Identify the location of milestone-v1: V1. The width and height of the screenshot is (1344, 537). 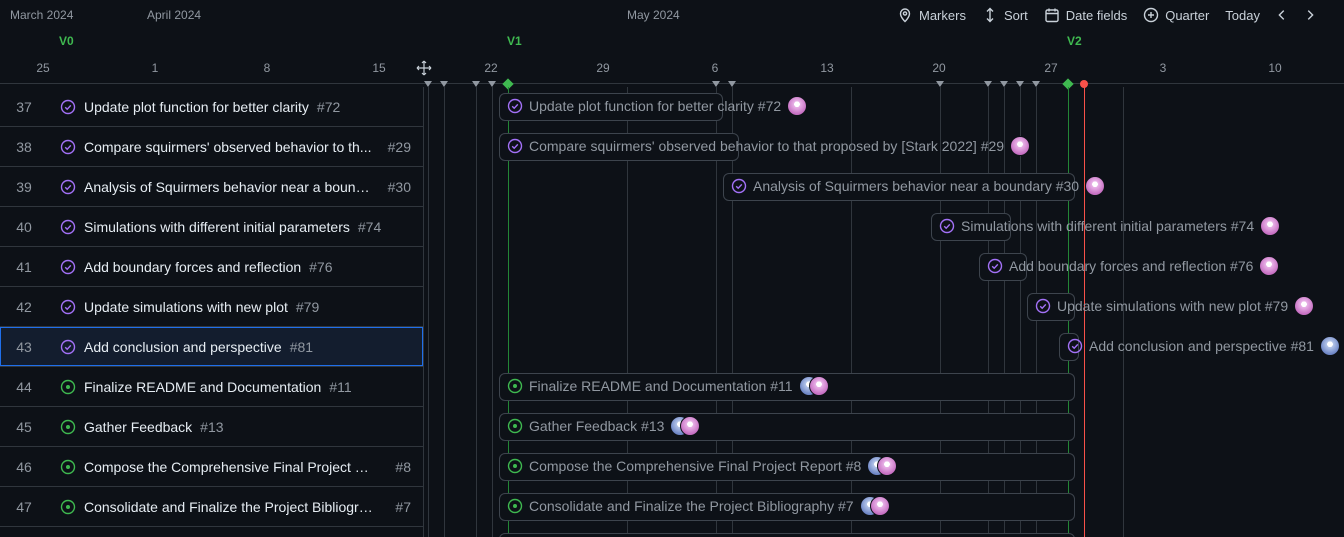
(514, 41).